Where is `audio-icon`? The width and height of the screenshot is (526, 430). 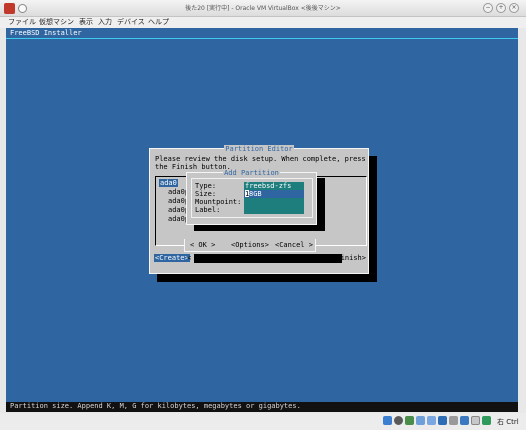 audio-icon is located at coordinates (409, 420).